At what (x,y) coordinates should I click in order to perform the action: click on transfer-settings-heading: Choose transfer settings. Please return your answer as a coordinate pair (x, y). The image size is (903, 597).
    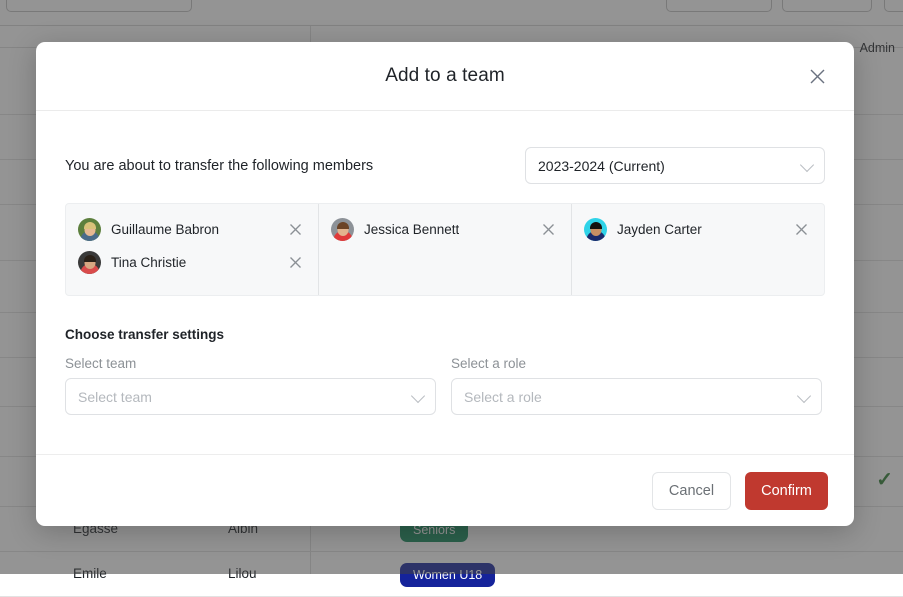
    Looking at the image, I should click on (445, 334).